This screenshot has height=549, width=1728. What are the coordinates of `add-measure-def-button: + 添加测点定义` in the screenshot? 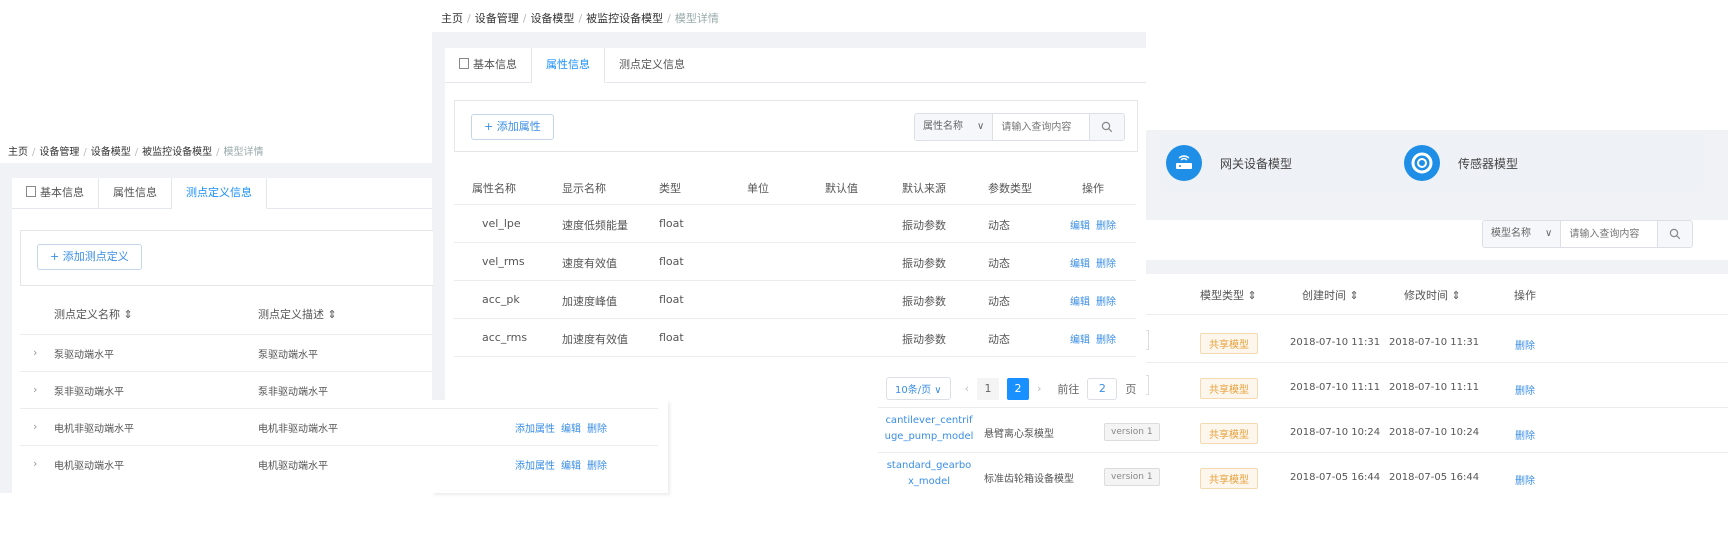 It's located at (89, 257).